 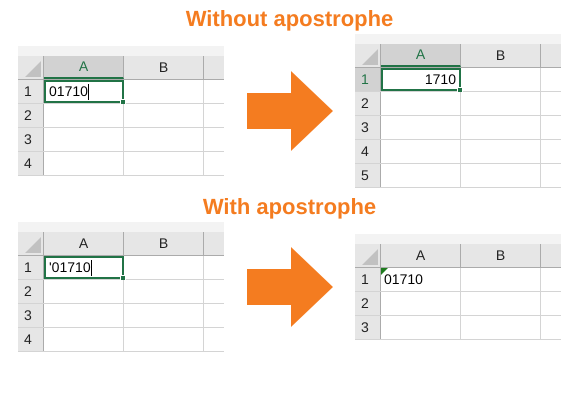 I want to click on cell: '01710, so click(x=84, y=267).